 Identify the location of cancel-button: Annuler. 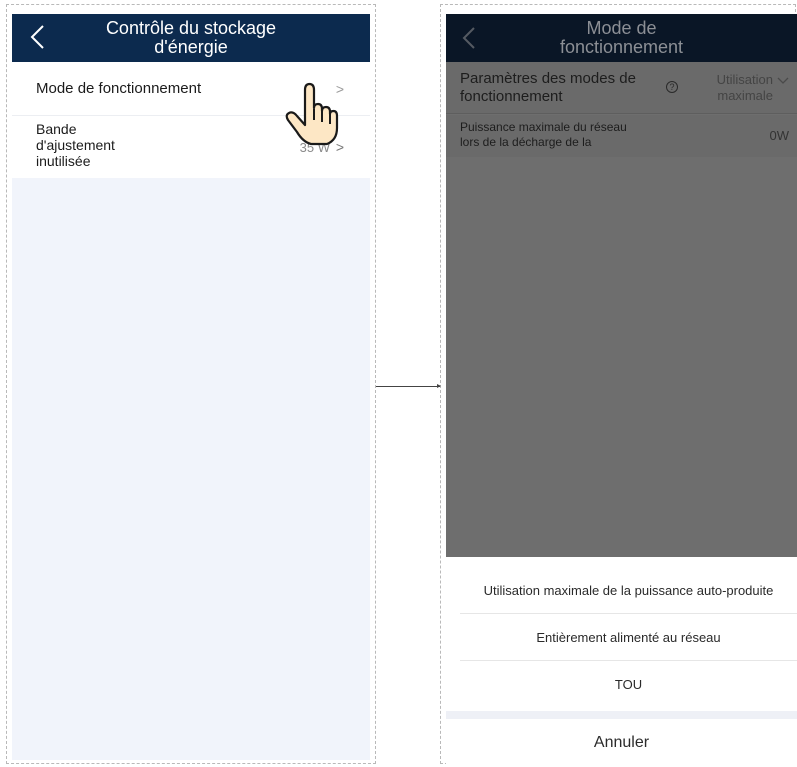
(621, 742).